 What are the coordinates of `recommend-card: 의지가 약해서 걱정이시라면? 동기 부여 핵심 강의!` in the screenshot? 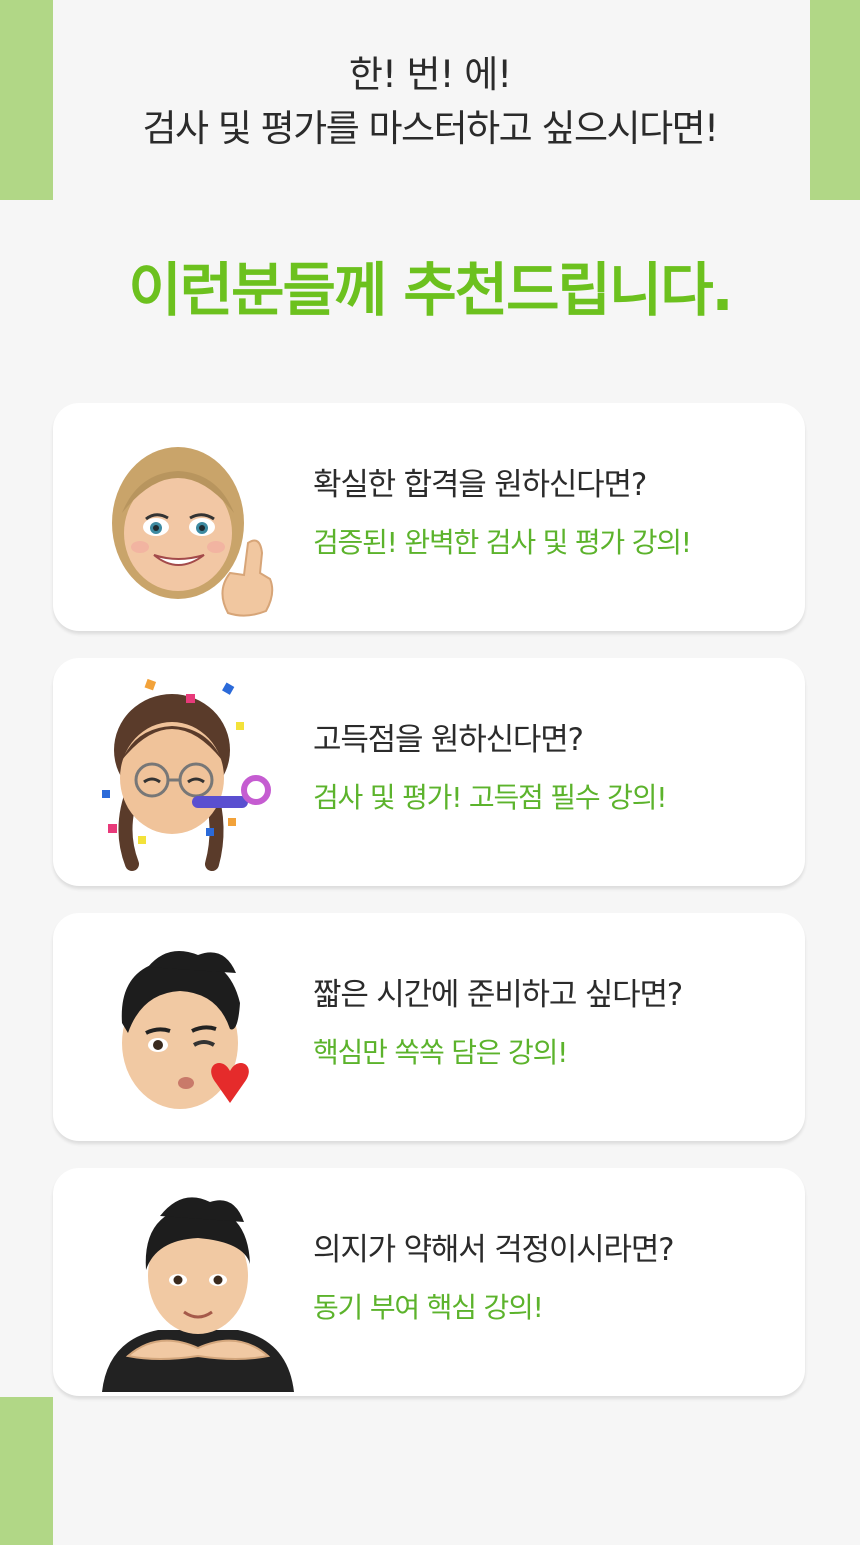 It's located at (429, 1282).